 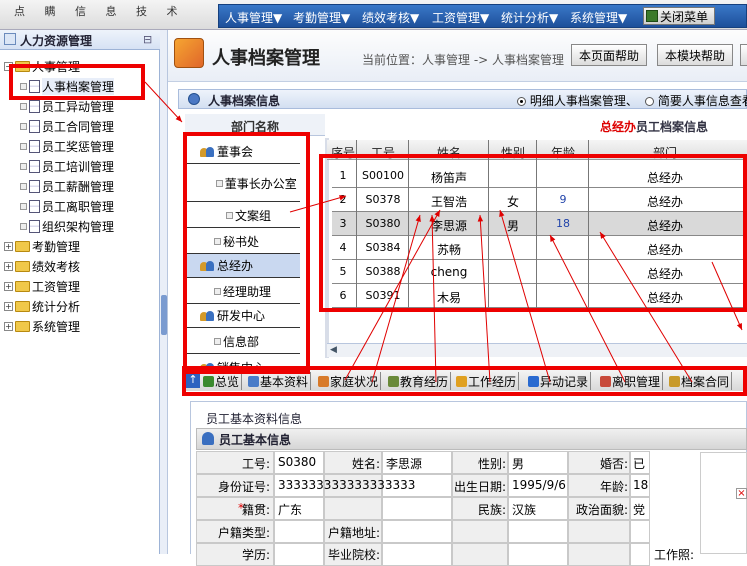 What do you see at coordinates (695, 55) in the screenshot?
I see `module-help-button: 本模块帮助` at bounding box center [695, 55].